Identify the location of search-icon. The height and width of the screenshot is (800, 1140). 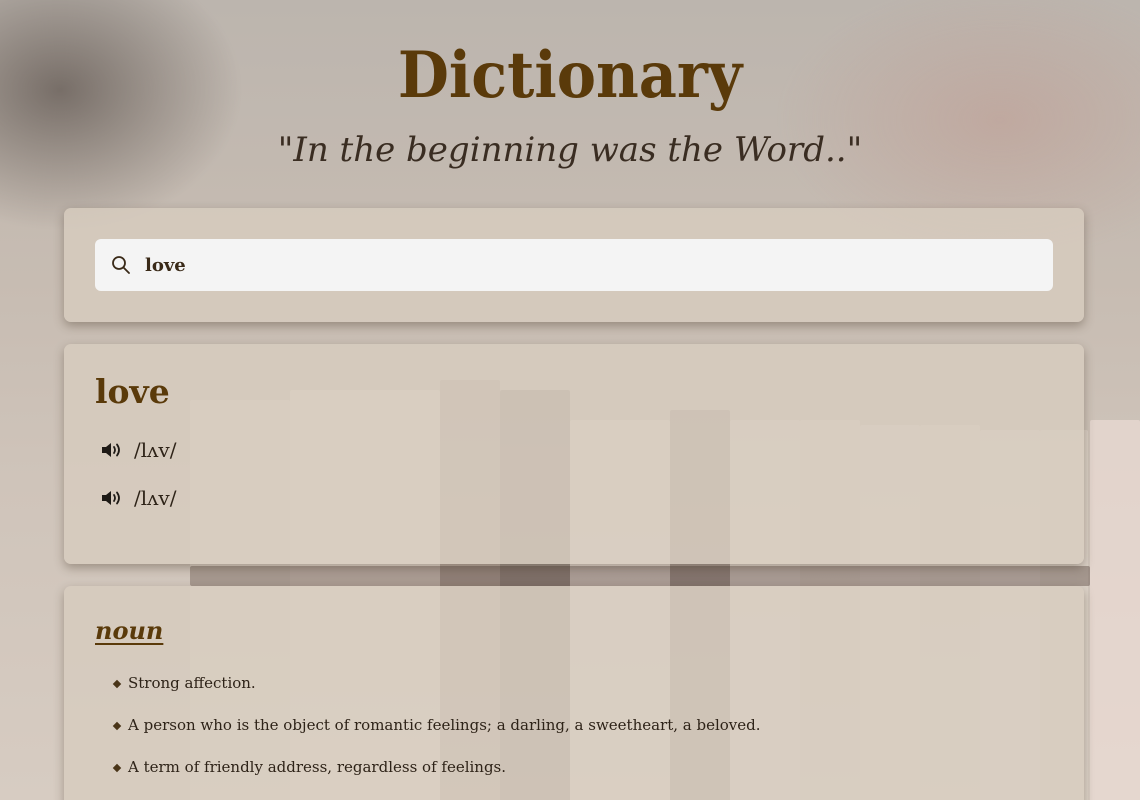
(121, 265).